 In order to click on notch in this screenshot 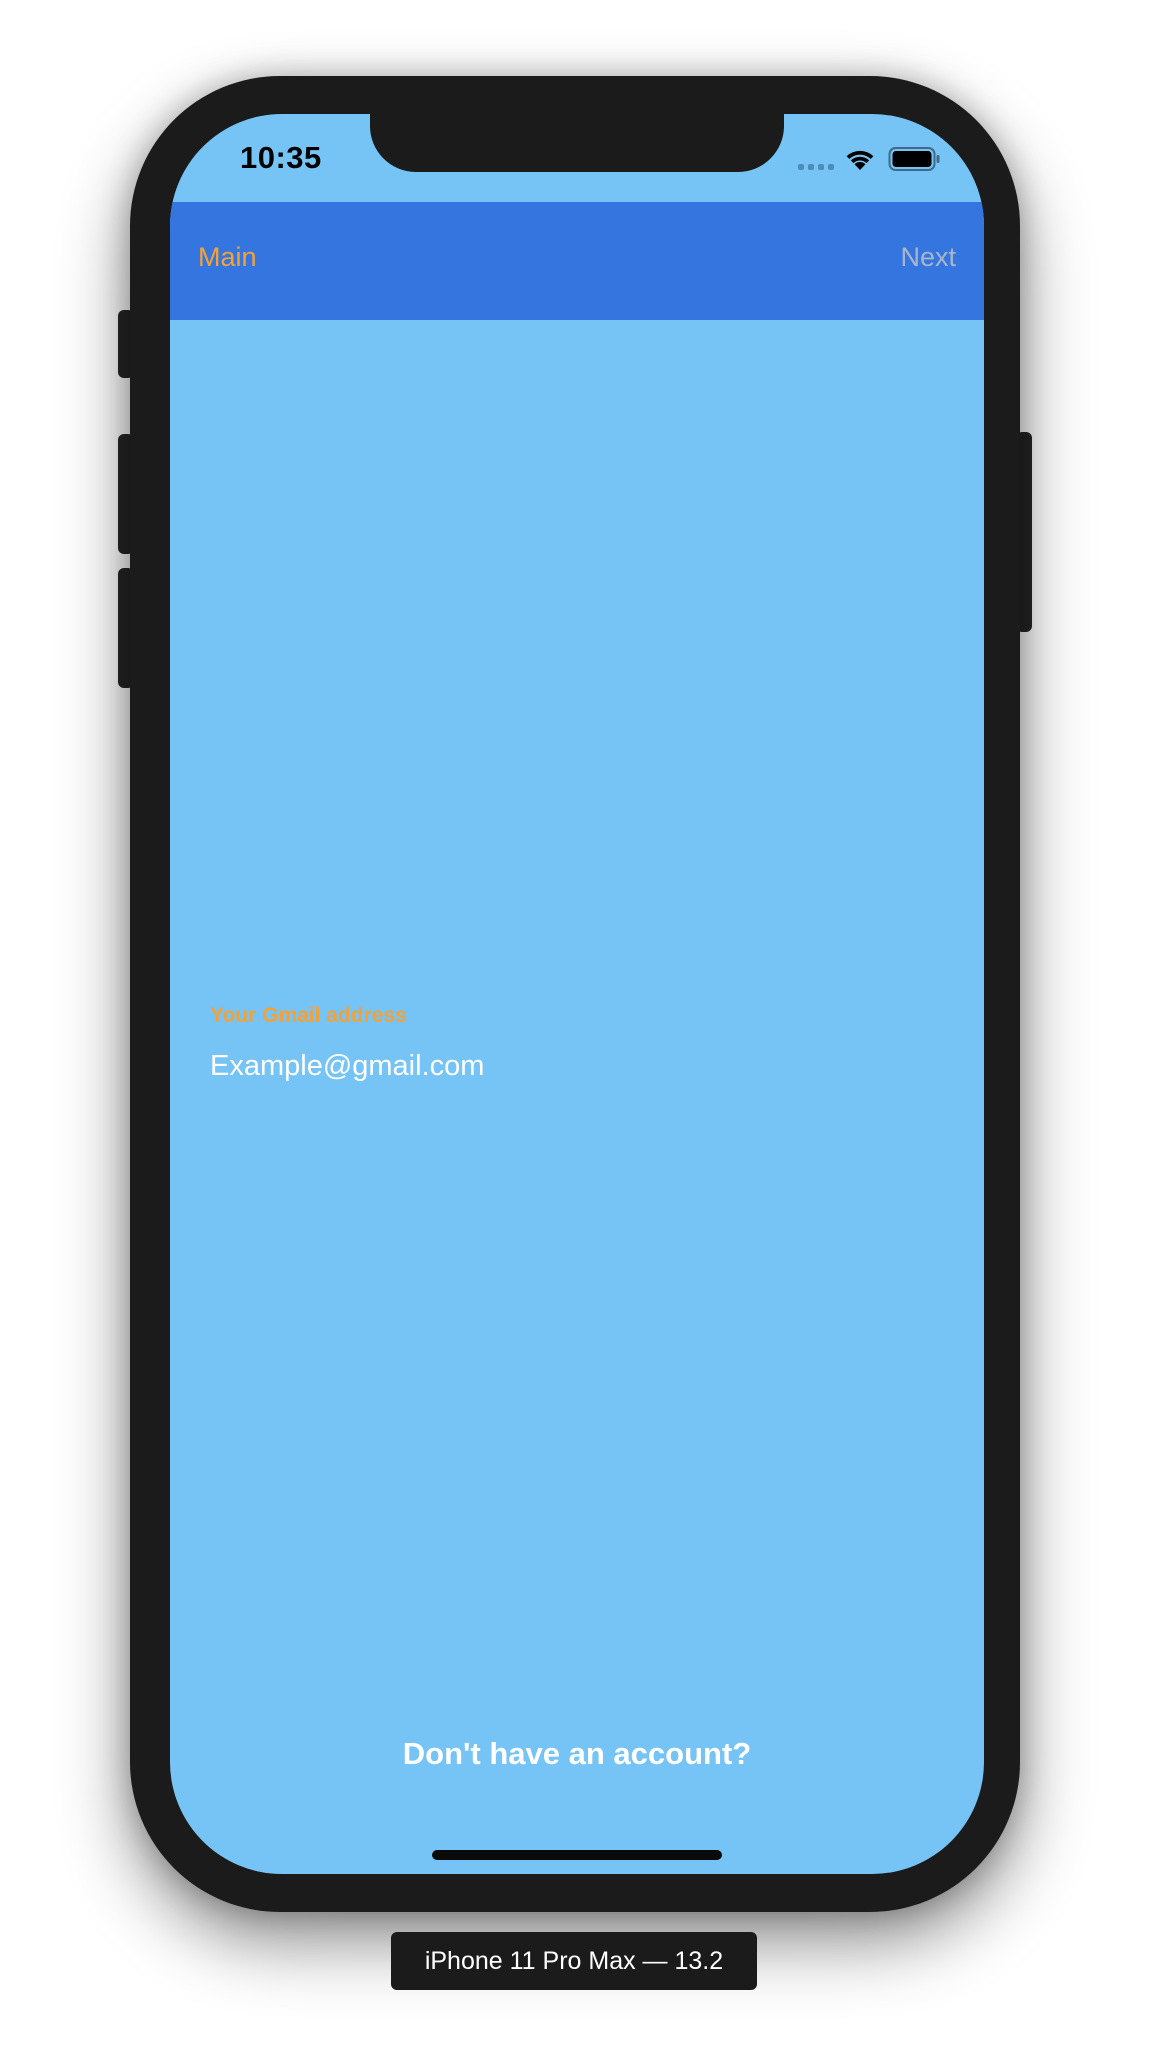, I will do `click(577, 143)`.